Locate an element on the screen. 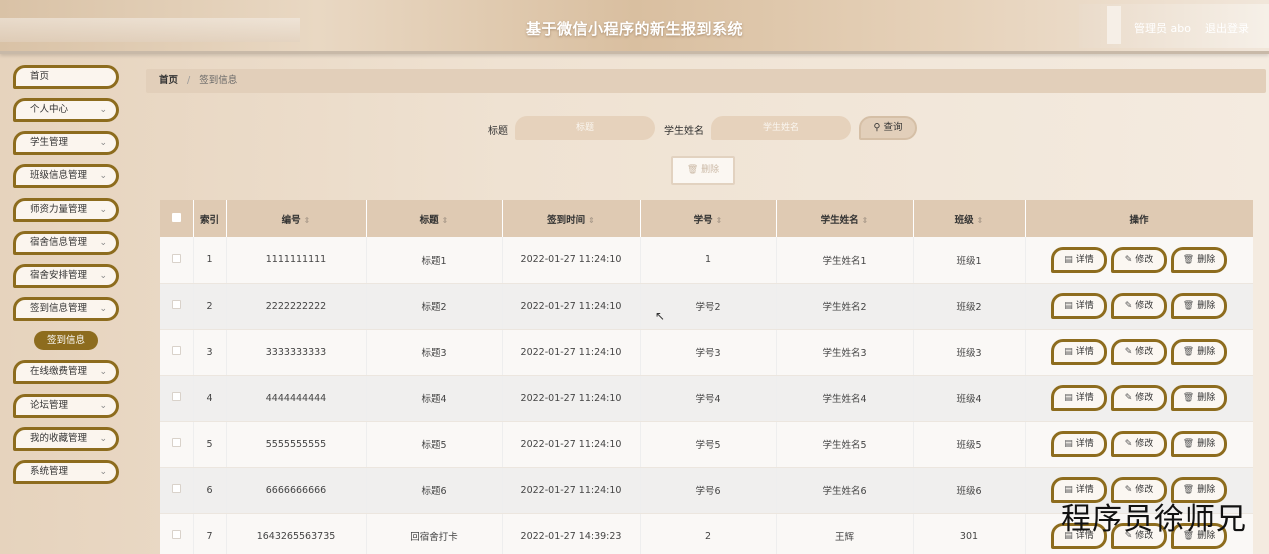  cell-index: 1 is located at coordinates (210, 260).